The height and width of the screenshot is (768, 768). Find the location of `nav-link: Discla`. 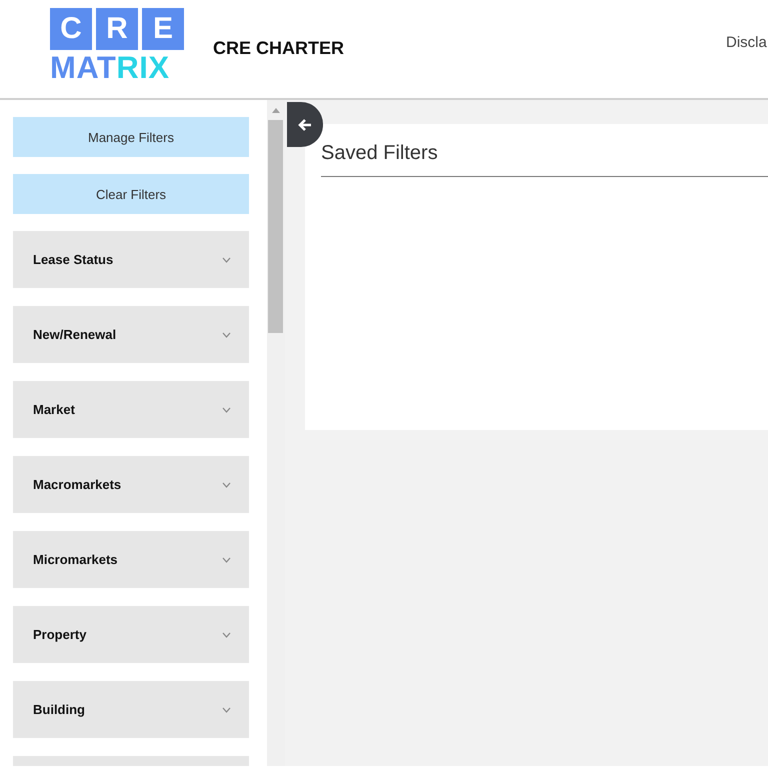

nav-link: Discla is located at coordinates (746, 42).